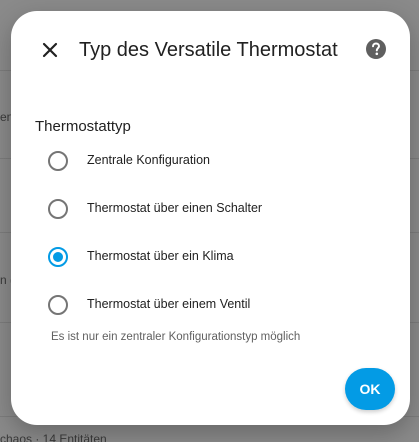 This screenshot has width=419, height=442. Describe the element at coordinates (58, 257) in the screenshot. I see `radio-button-selected` at that location.